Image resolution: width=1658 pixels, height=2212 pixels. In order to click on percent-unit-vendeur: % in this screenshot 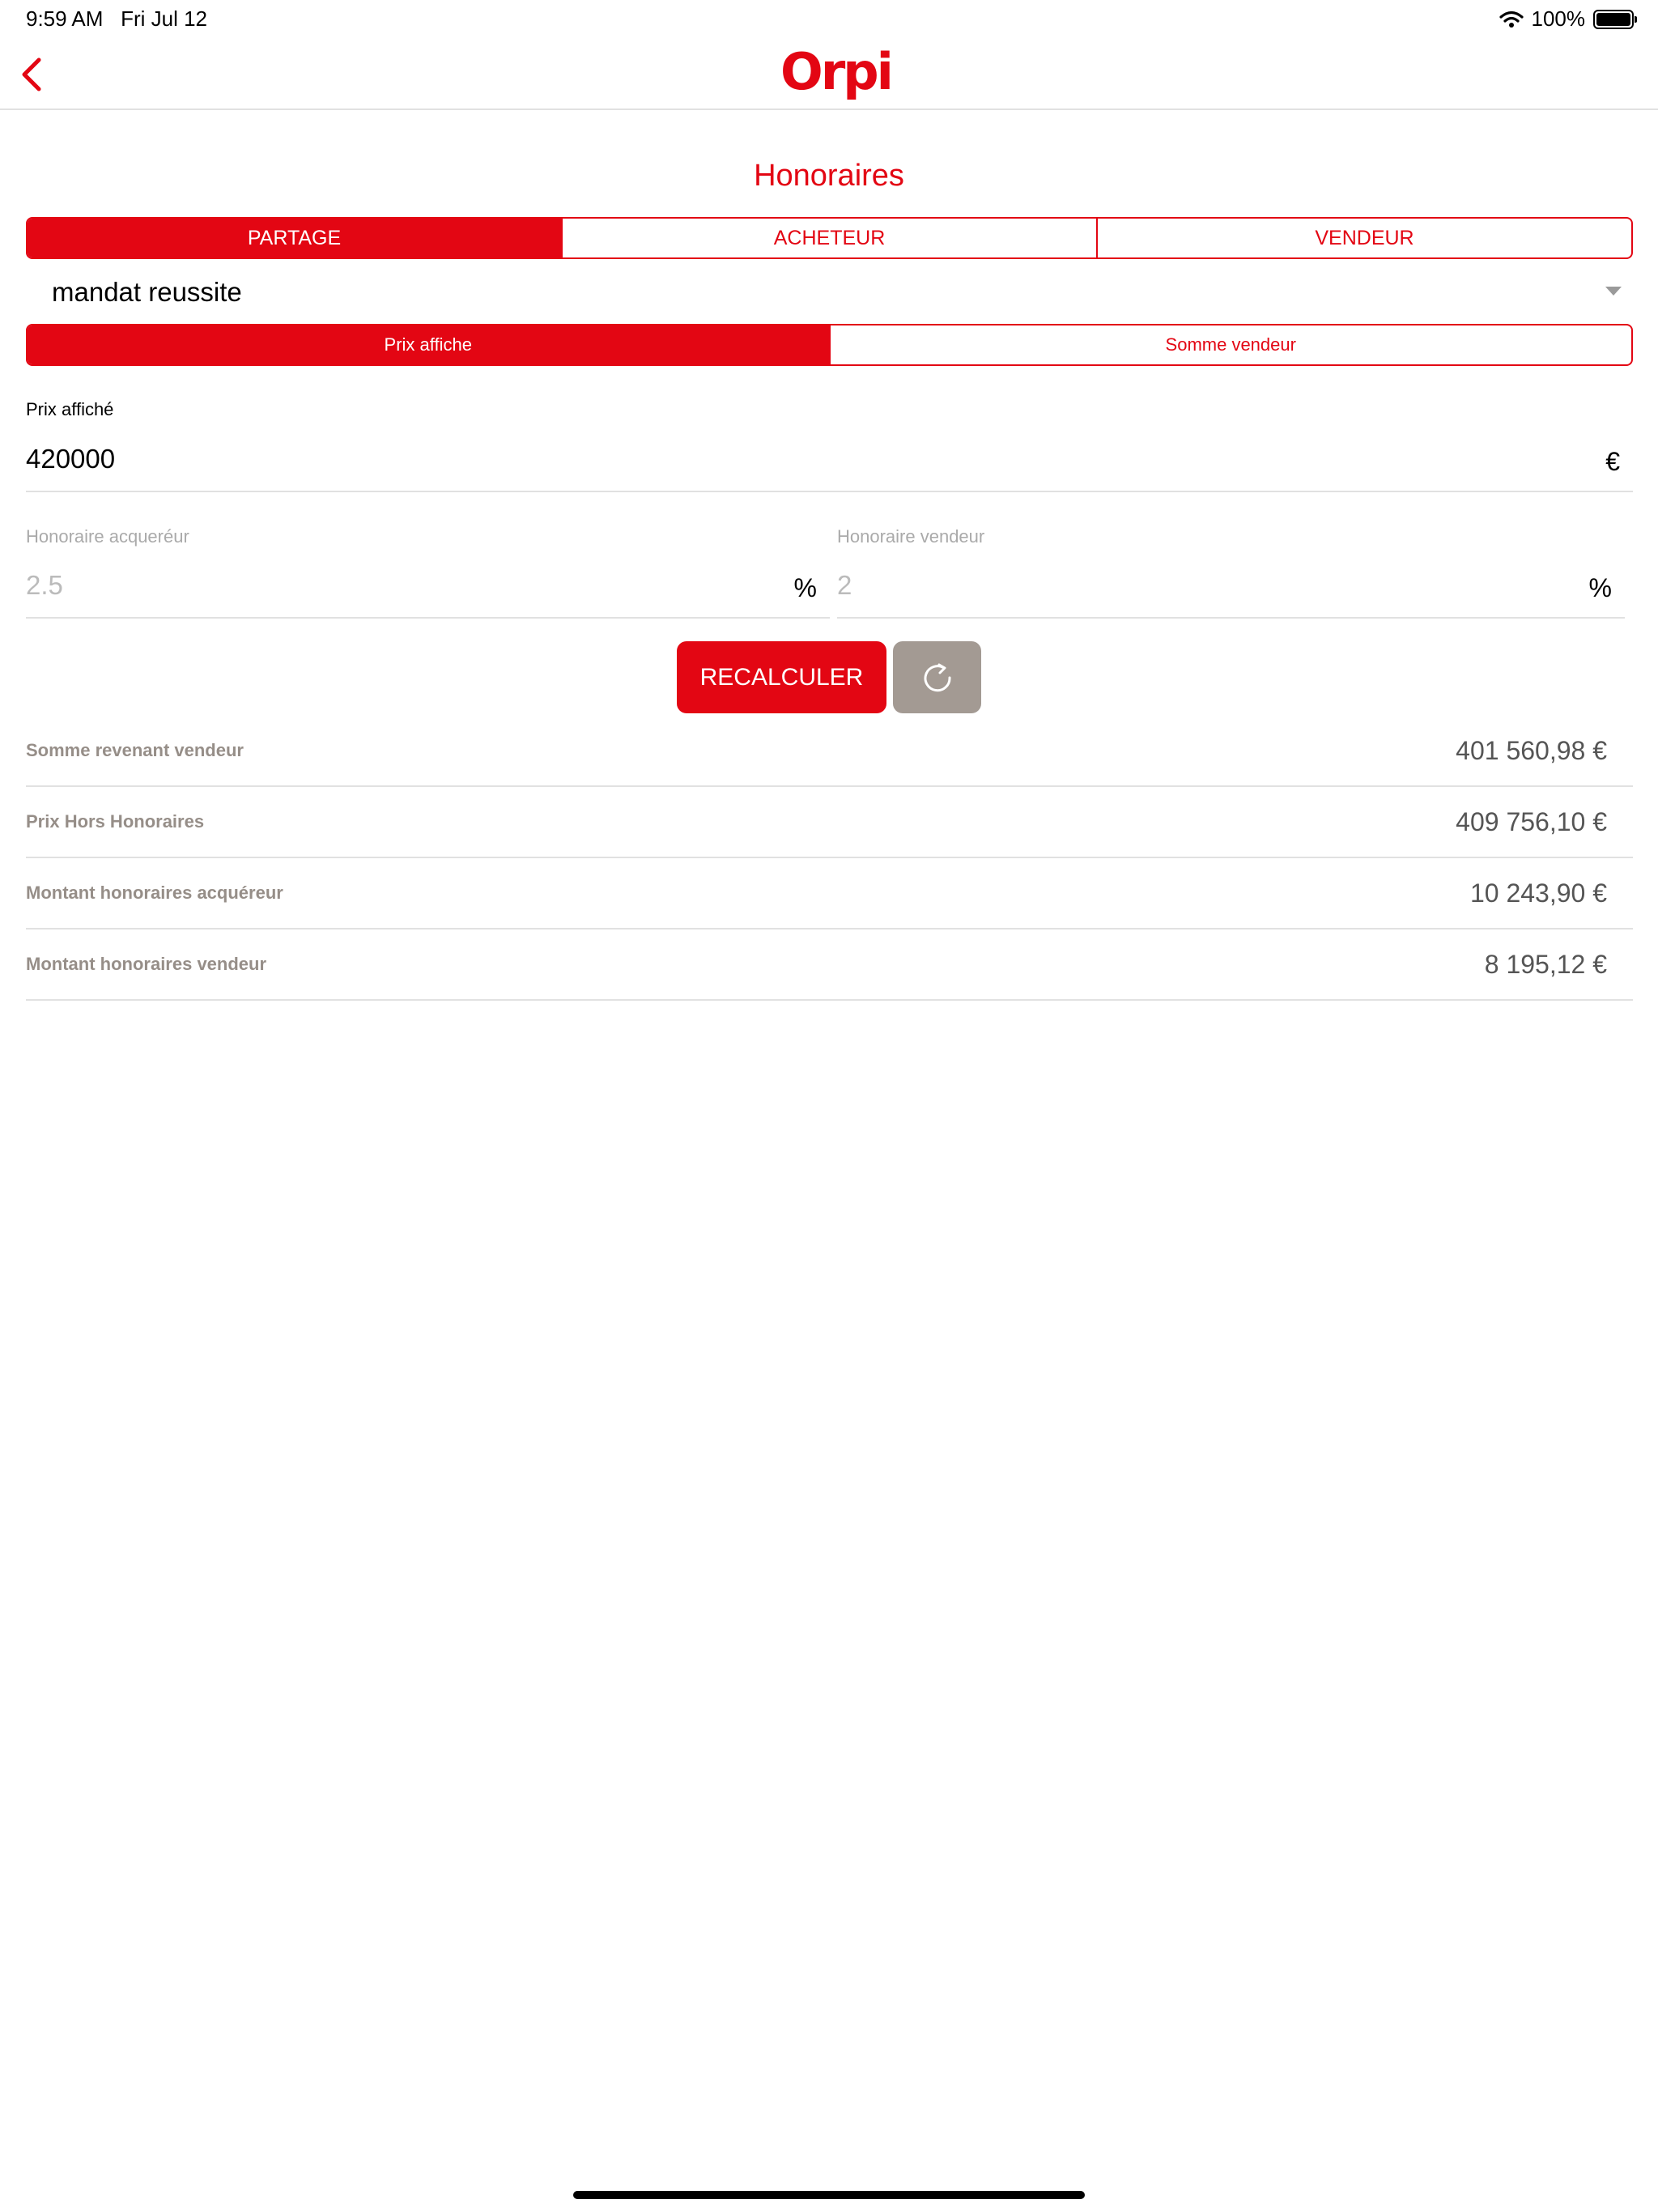, I will do `click(1600, 588)`.